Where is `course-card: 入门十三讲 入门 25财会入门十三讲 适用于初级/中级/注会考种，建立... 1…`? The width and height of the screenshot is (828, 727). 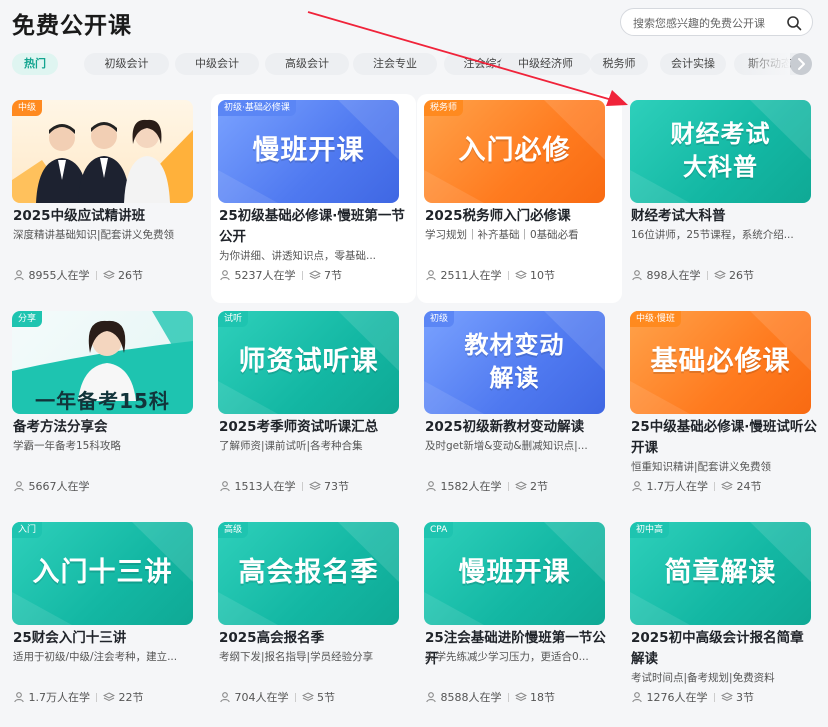 course-card: 入门十三讲 入门 25财会入门十三讲 适用于初级/中级/注会考种，建立... 1… is located at coordinates (107, 620).